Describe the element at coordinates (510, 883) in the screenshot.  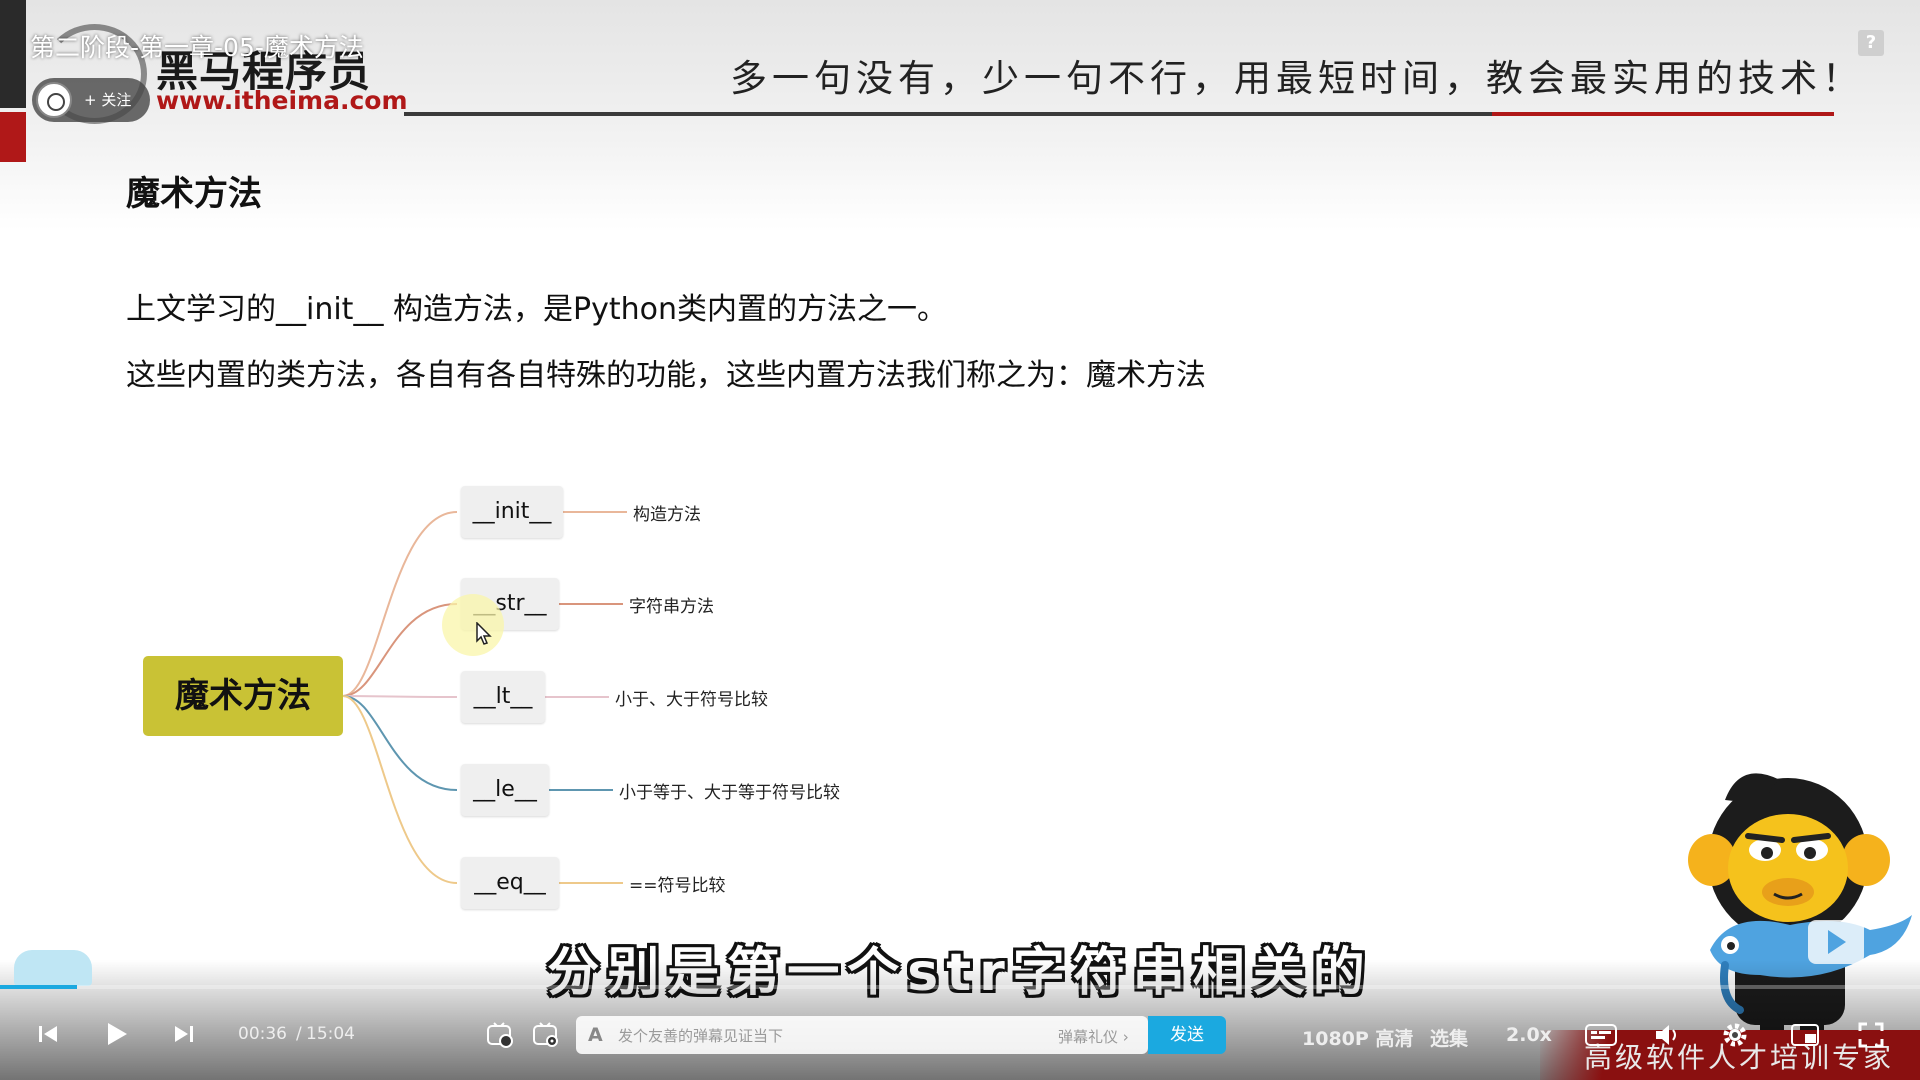
I see `mindmap-node: __eq__` at that location.